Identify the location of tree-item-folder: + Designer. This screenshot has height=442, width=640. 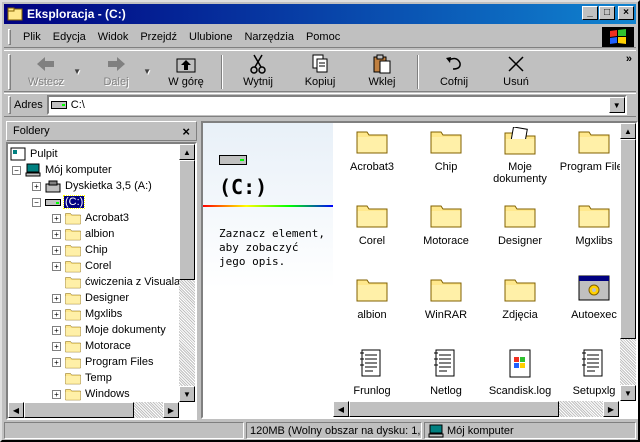
(91, 298).